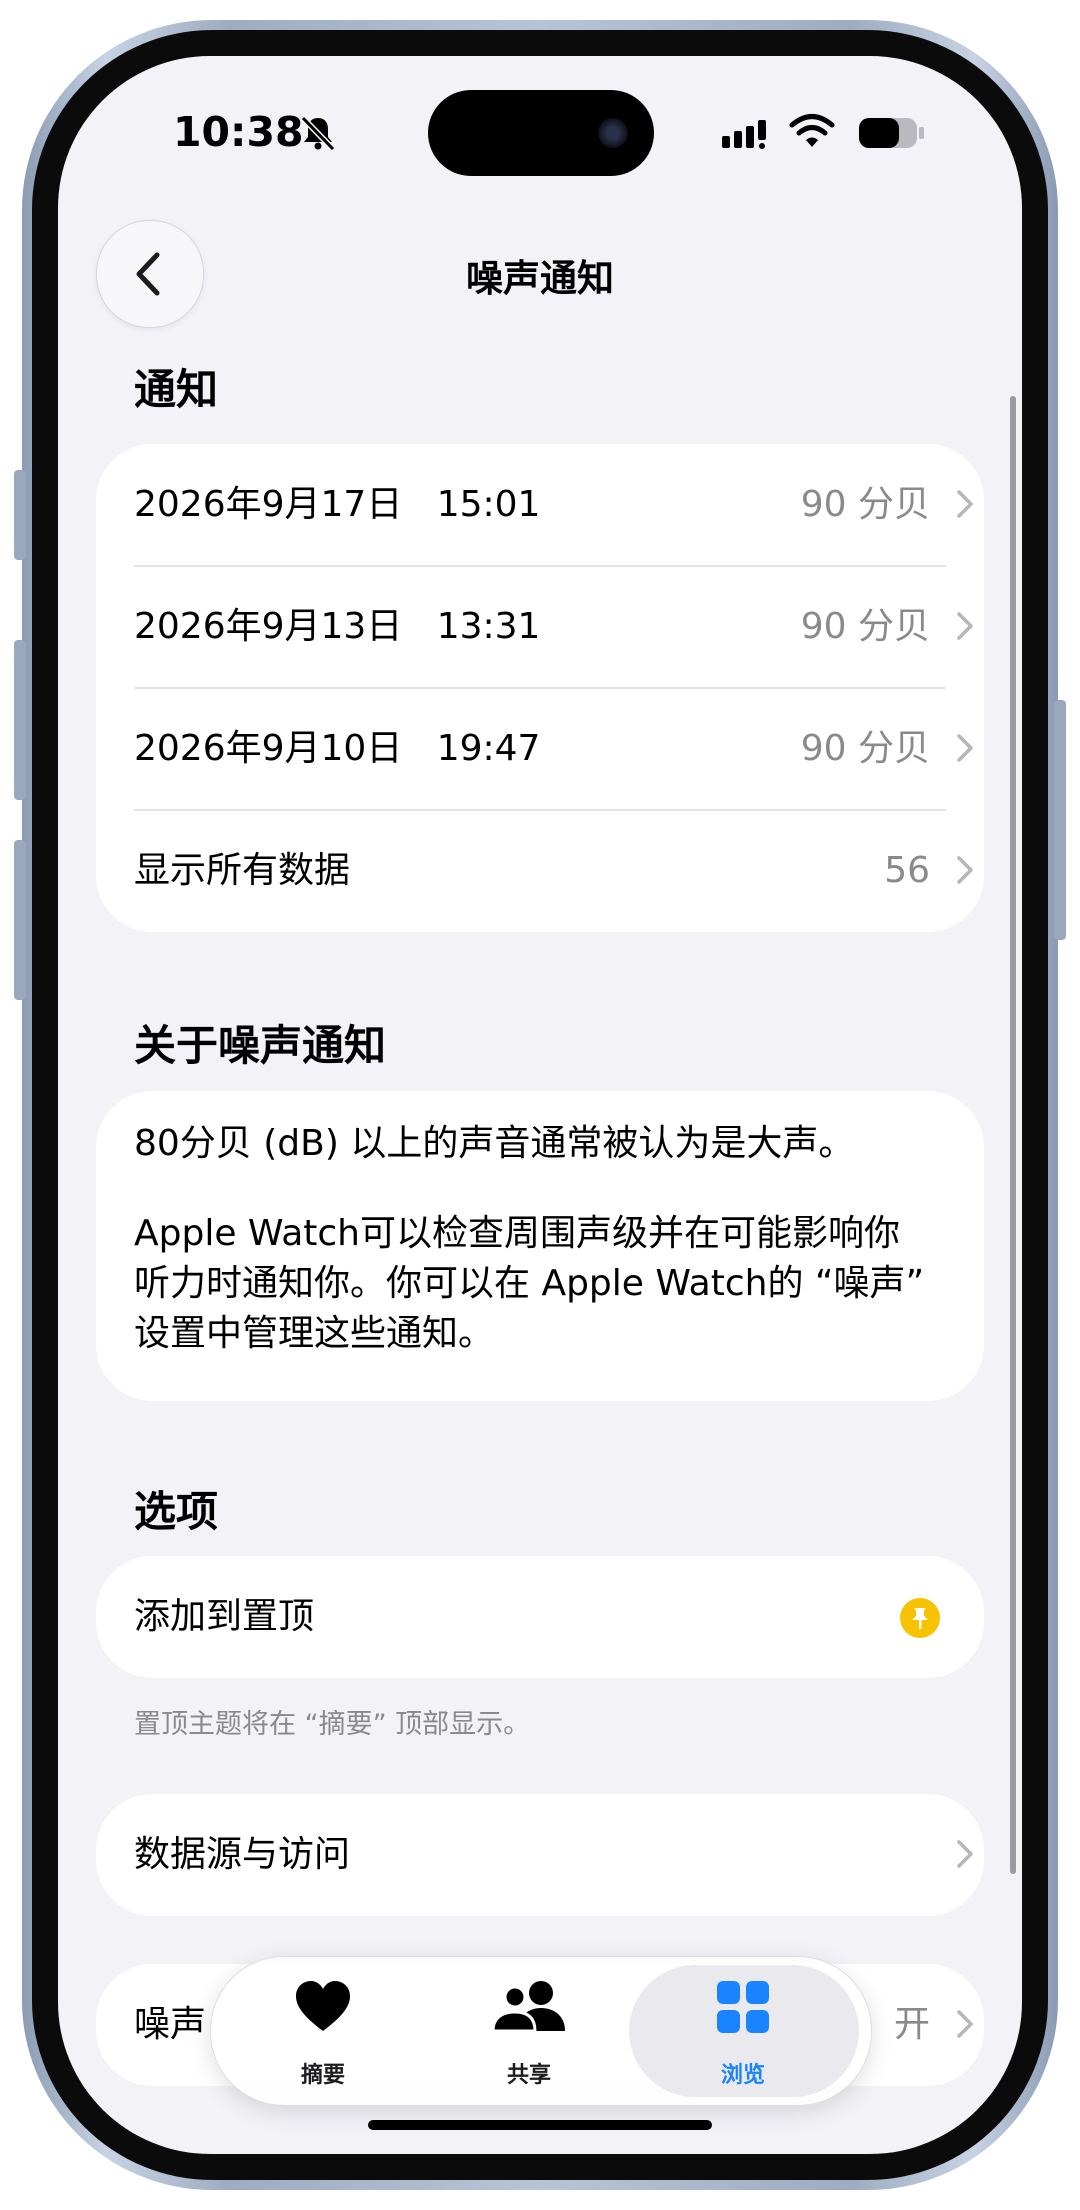  Describe the element at coordinates (260, 1045) in the screenshot. I see `section-header-about: 关于噪声通知` at that location.